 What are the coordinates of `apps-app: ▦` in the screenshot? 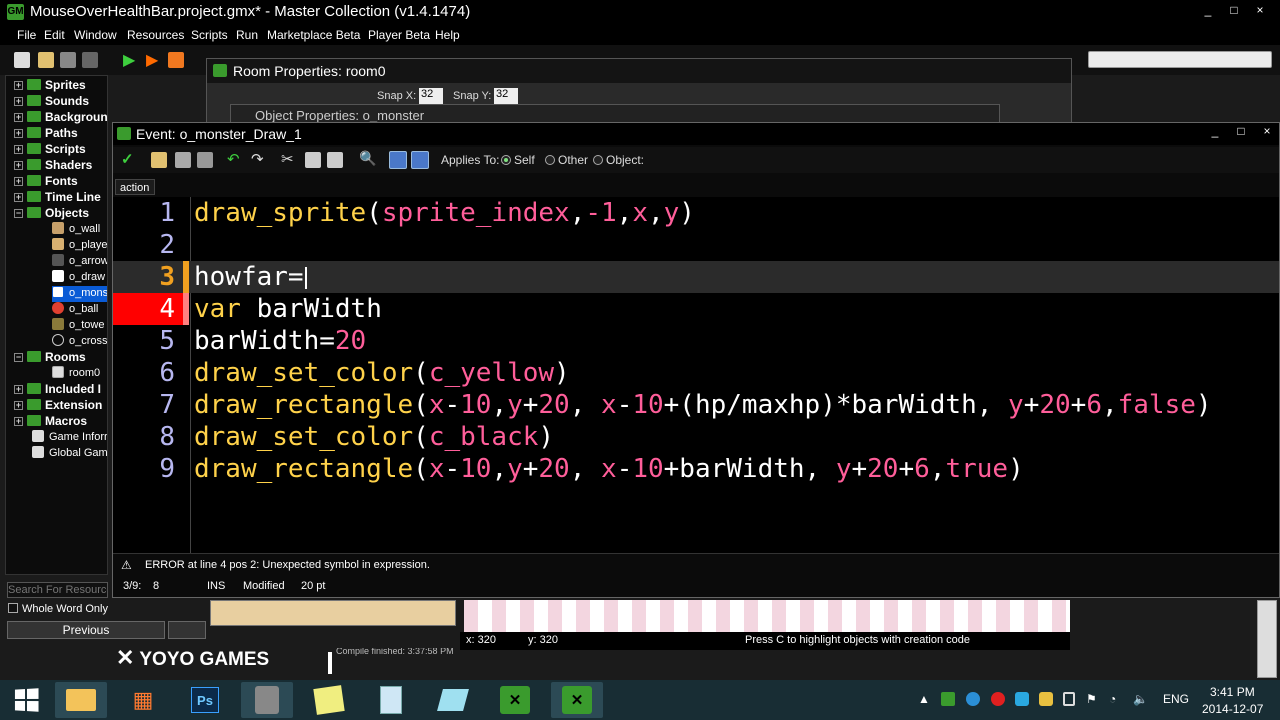 It's located at (143, 700).